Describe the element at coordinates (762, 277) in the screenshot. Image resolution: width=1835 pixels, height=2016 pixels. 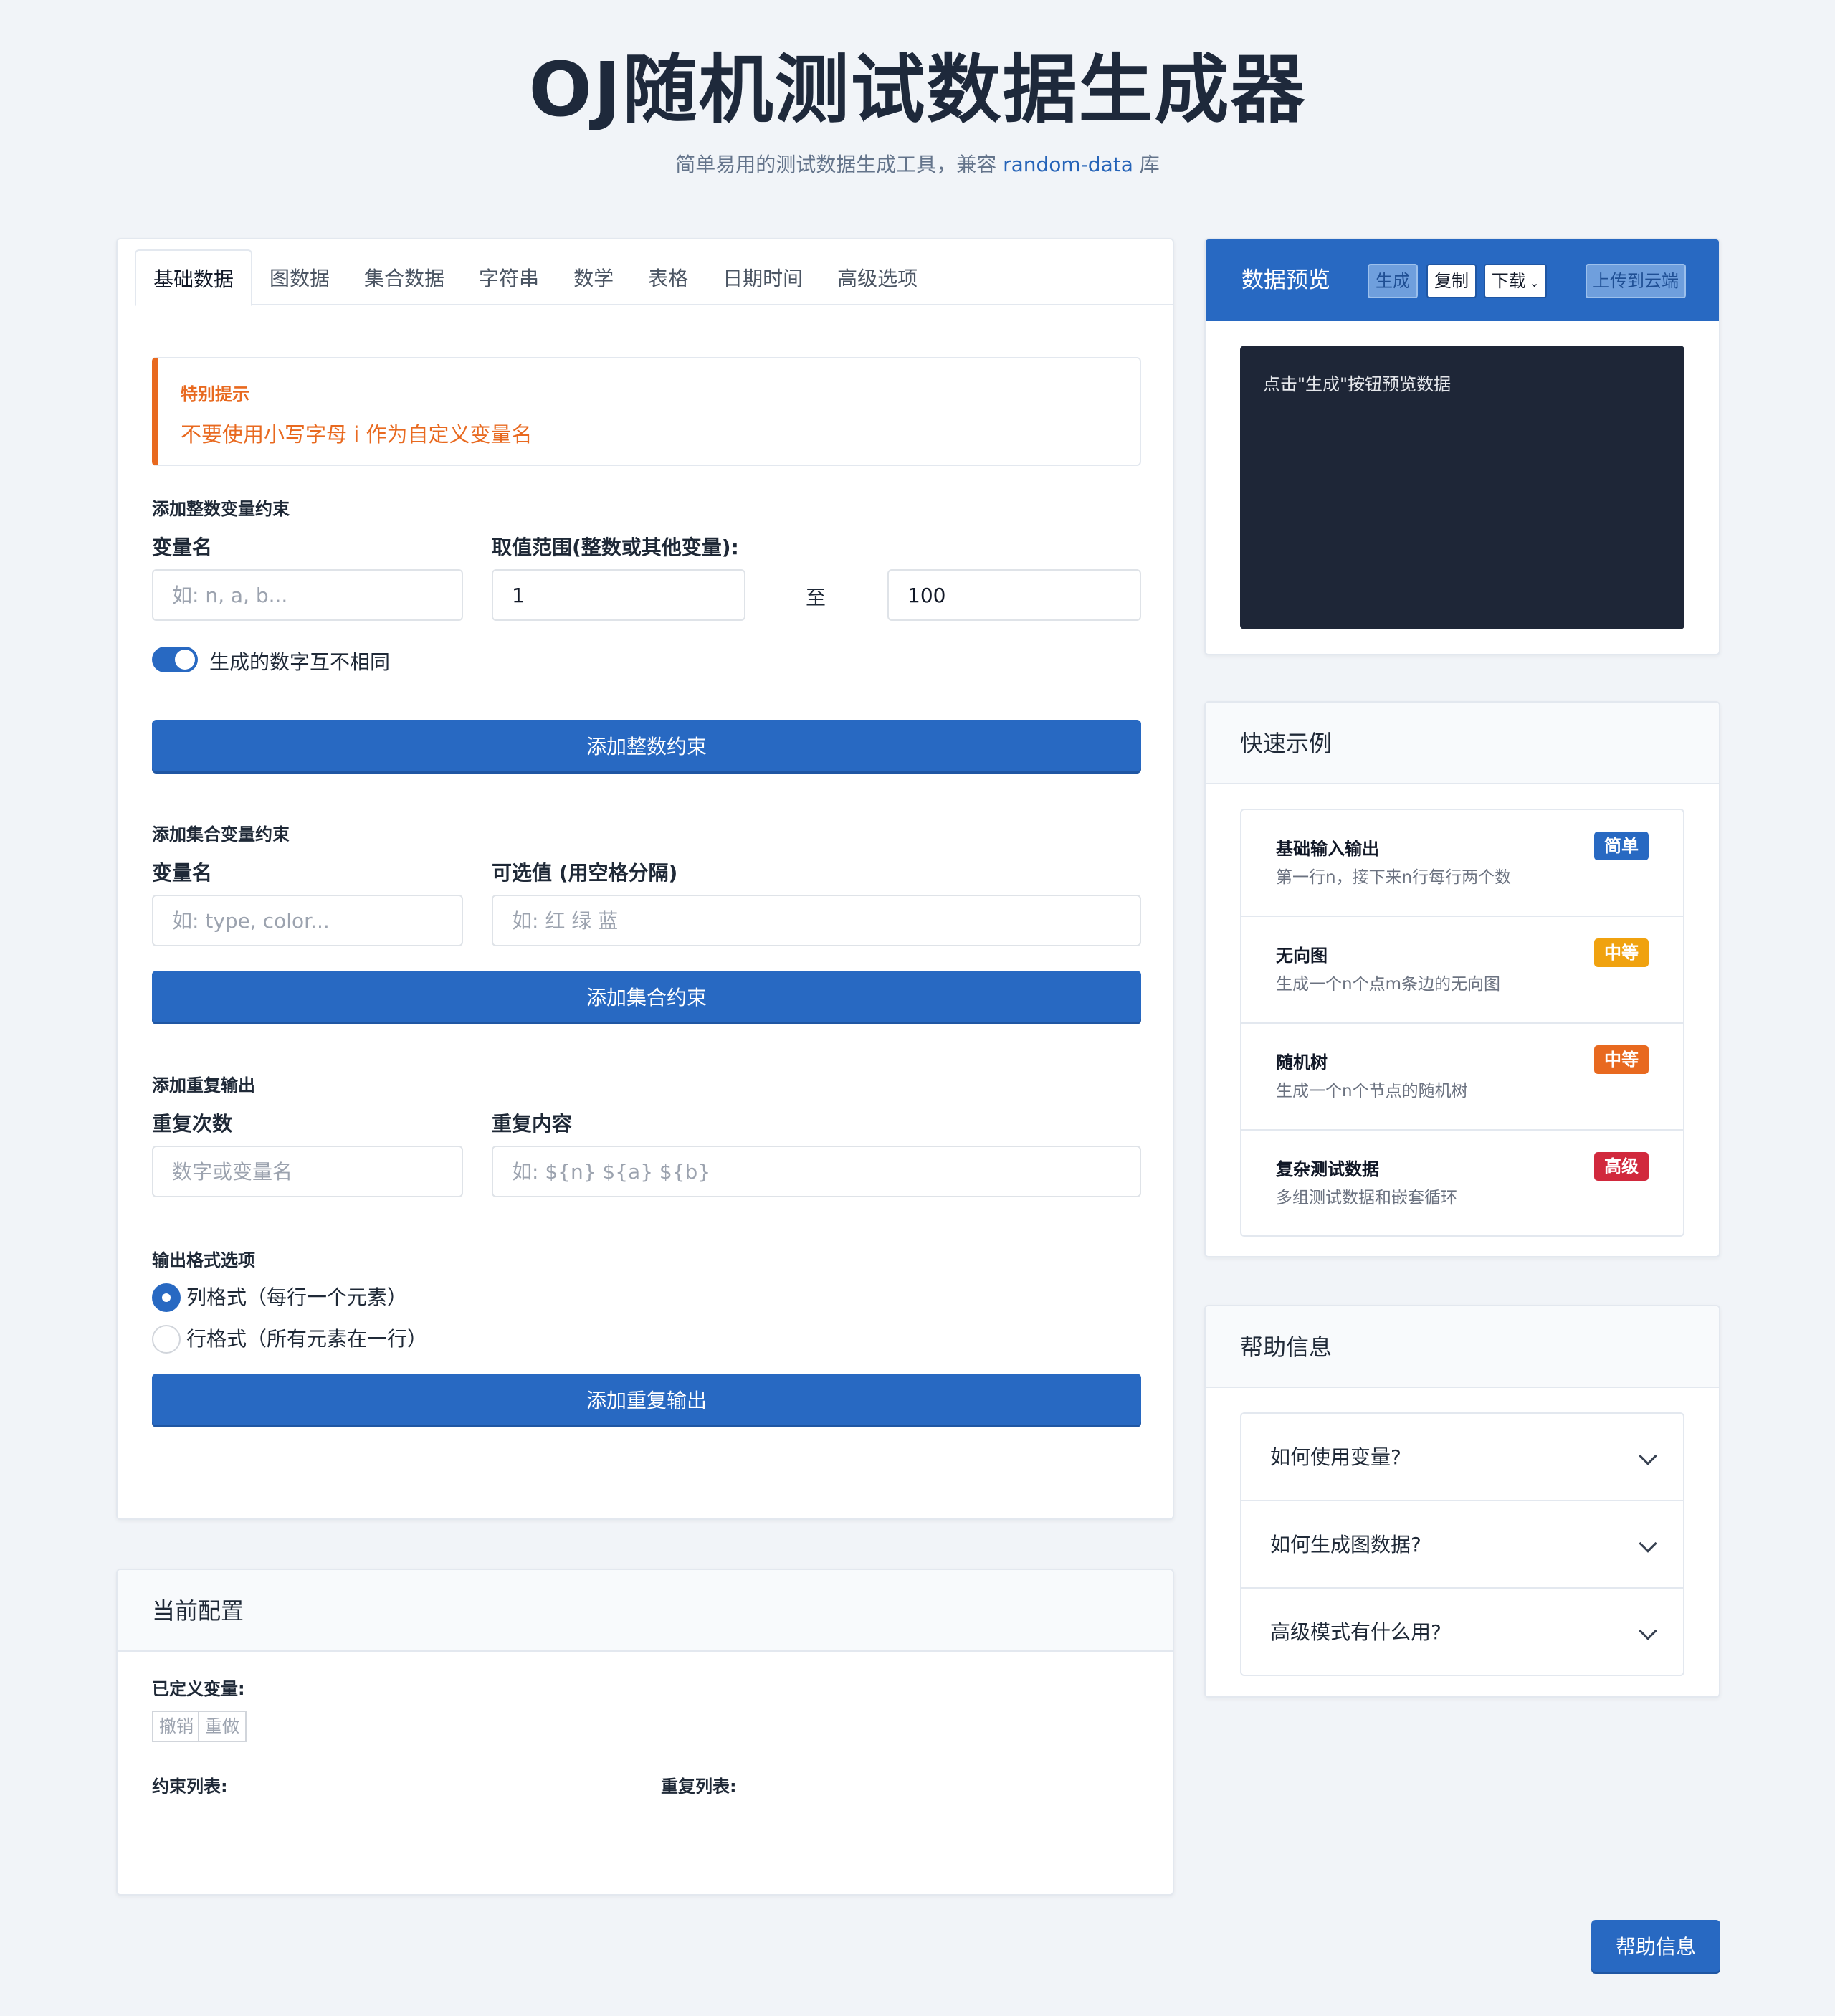
I see `tab-datetime: 日期时间` at that location.